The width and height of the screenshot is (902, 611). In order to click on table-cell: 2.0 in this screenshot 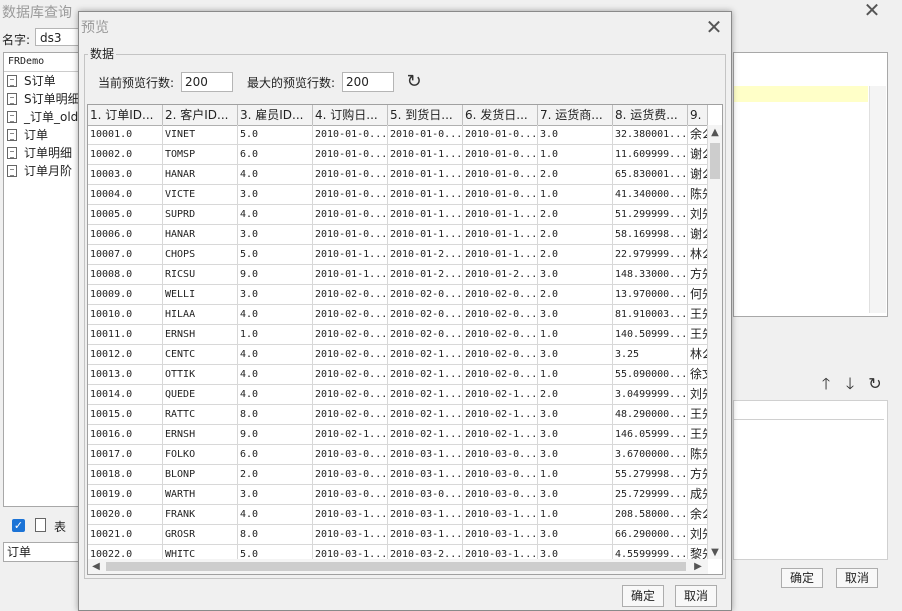, I will do `click(575, 235)`.